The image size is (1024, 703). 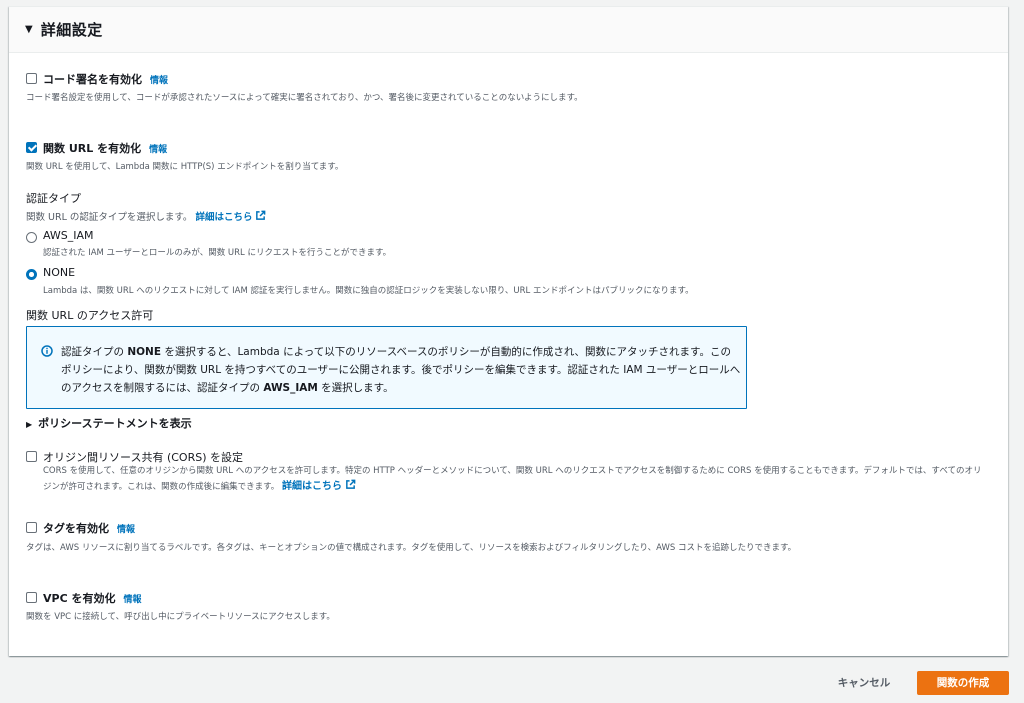 I want to click on vpc-row: VPC を有効化 情報, so click(x=92, y=598).